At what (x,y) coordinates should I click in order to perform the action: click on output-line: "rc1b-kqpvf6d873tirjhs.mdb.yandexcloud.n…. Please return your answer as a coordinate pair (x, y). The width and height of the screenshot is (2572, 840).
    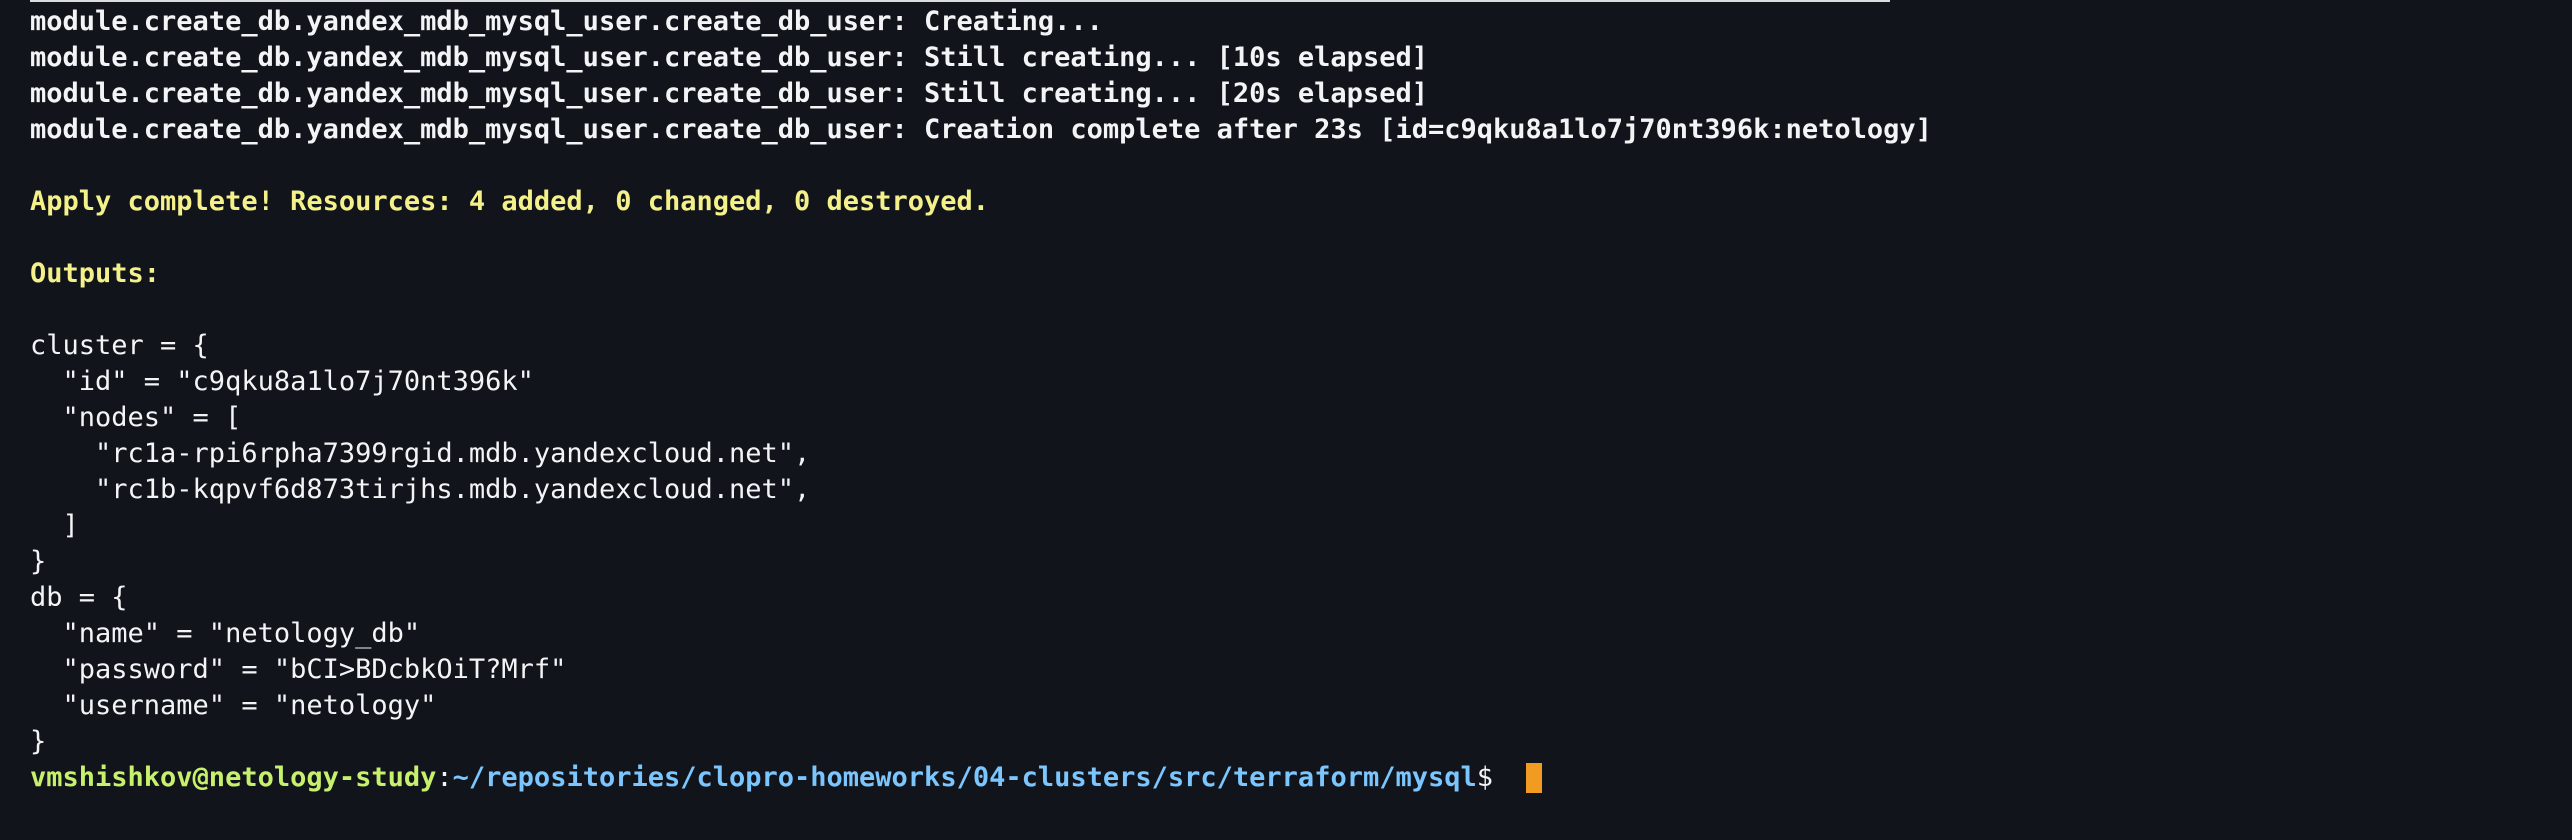
    Looking at the image, I should click on (420, 489).